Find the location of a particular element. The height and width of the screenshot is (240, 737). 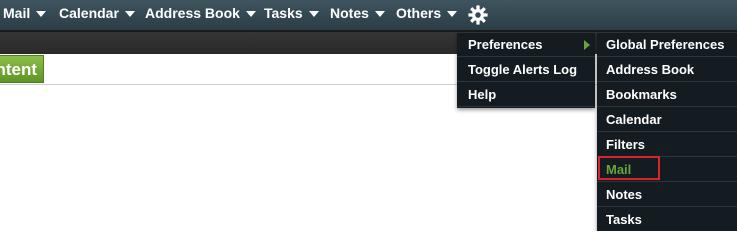

nav-notes: Notes is located at coordinates (357, 14).